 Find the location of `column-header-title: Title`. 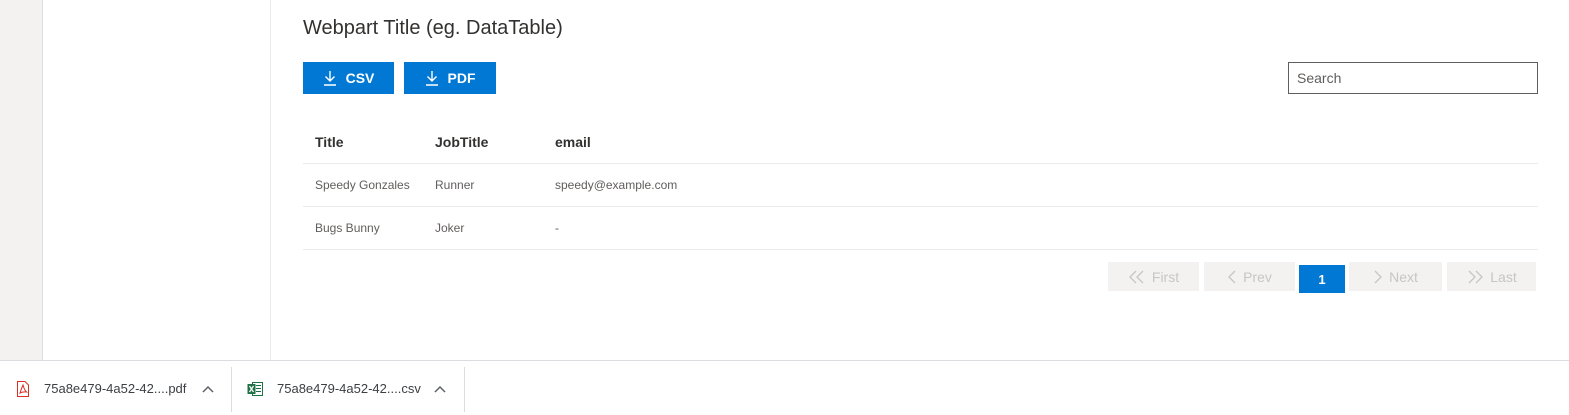

column-header-title: Title is located at coordinates (363, 142).